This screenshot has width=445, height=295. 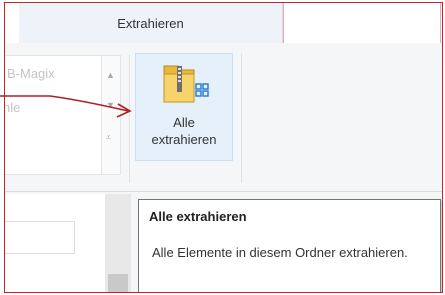 What do you see at coordinates (186, 84) in the screenshot?
I see `zip-folder-extract-icon` at bounding box center [186, 84].